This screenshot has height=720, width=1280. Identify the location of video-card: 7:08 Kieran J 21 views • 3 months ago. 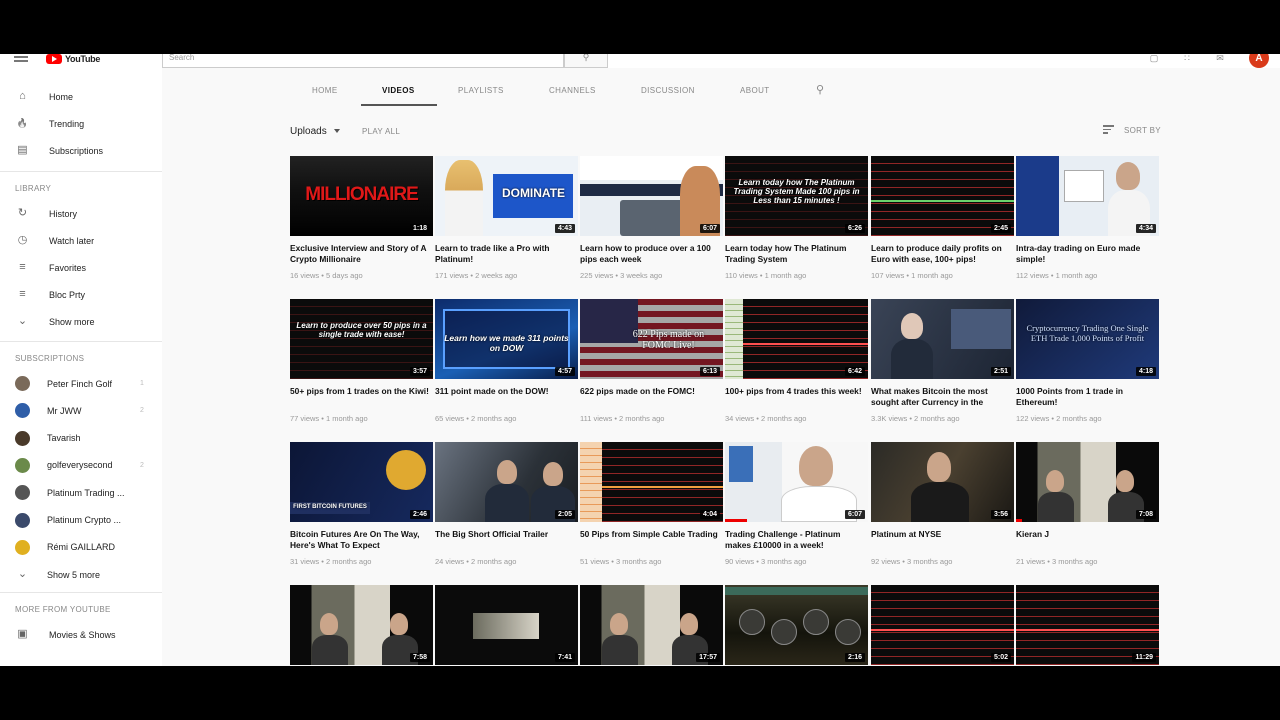
(1087, 504).